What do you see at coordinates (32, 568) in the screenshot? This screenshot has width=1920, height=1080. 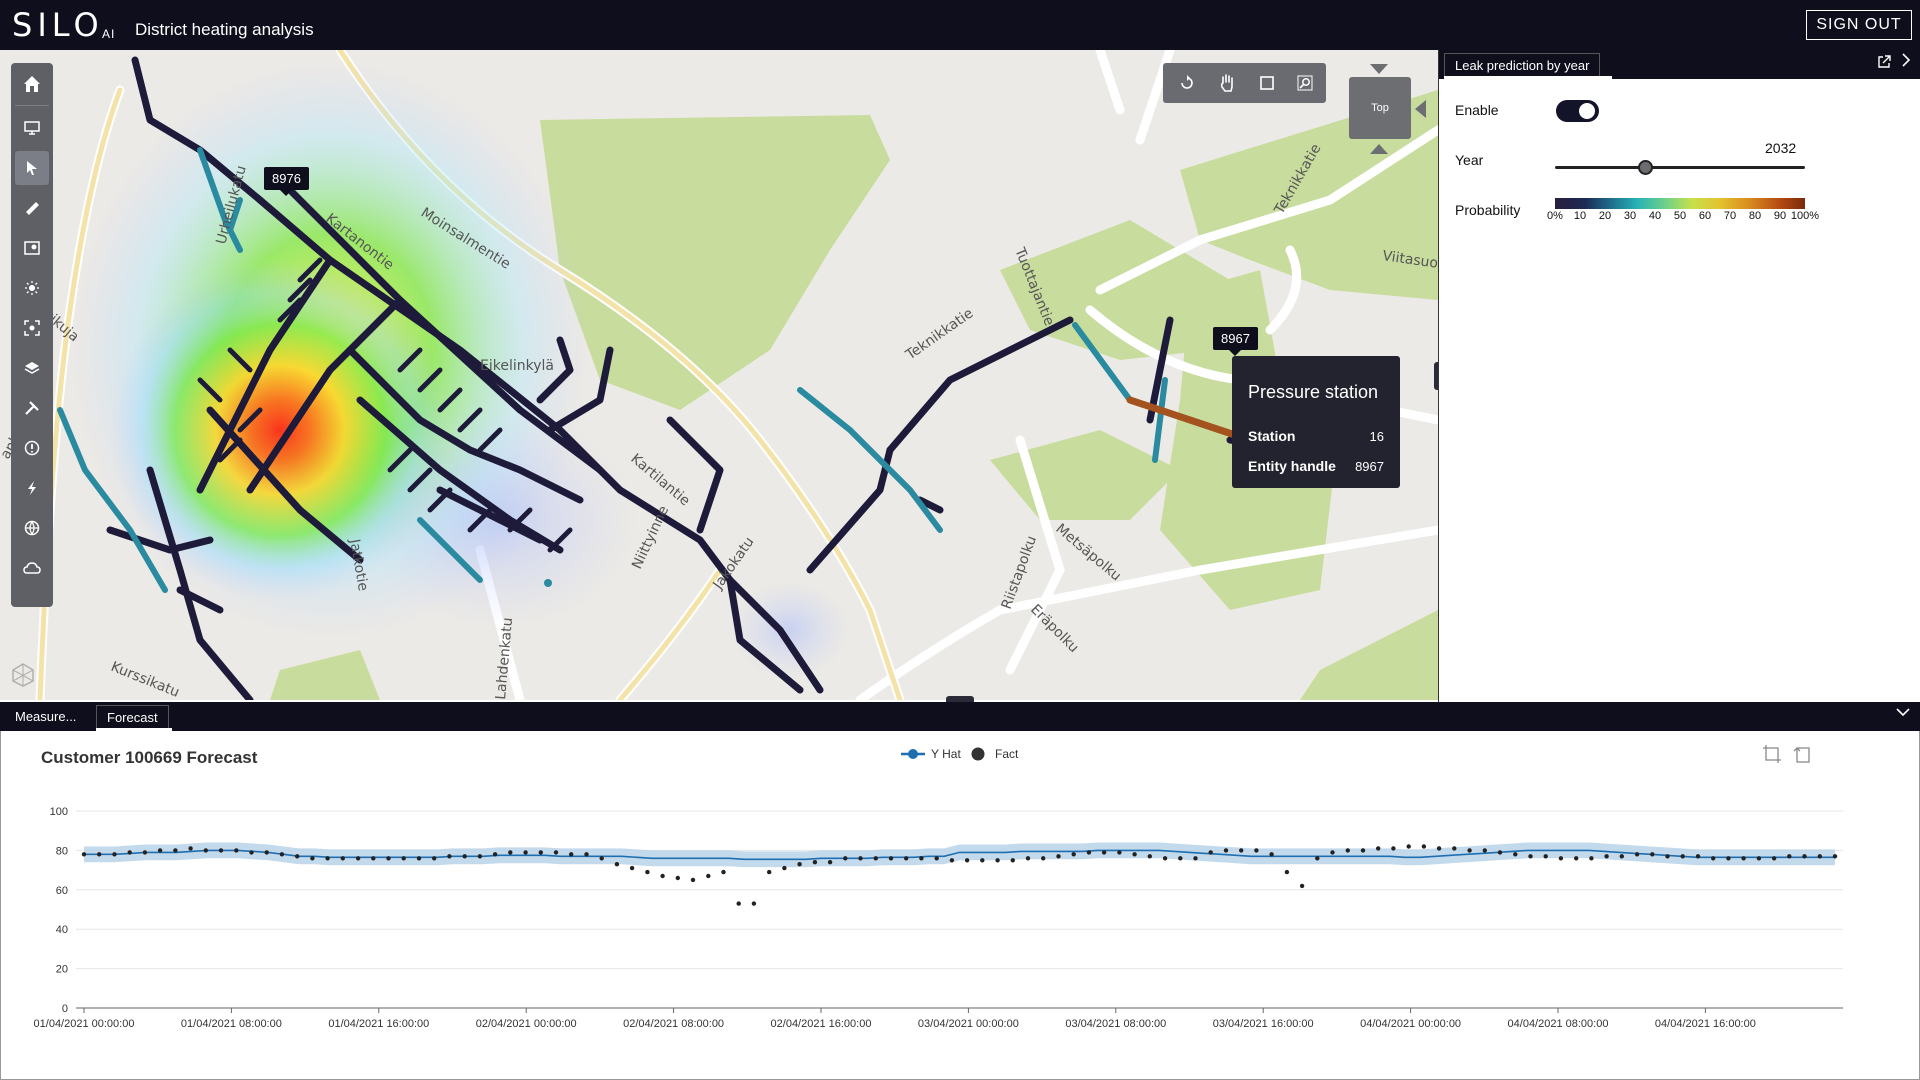 I see `cloud-icon` at bounding box center [32, 568].